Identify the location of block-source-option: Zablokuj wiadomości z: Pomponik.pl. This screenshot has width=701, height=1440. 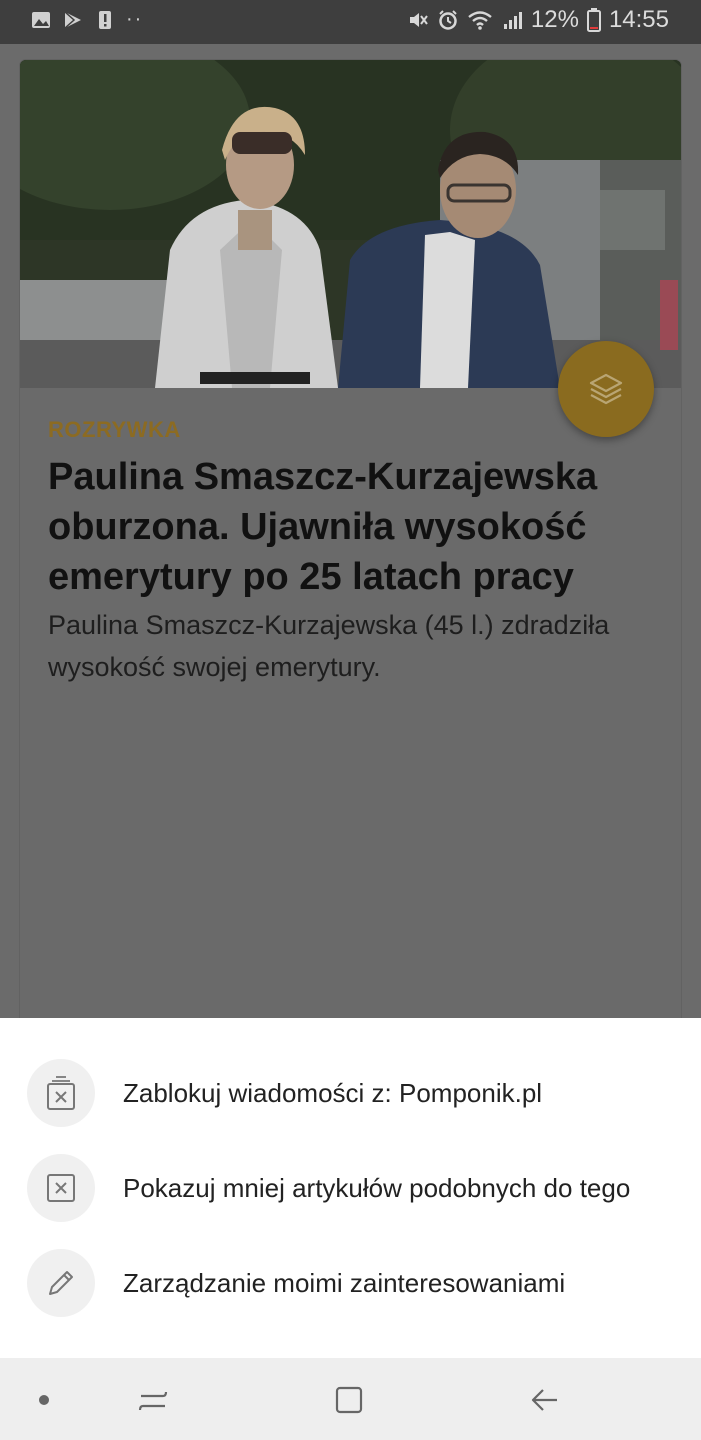
(350, 1093).